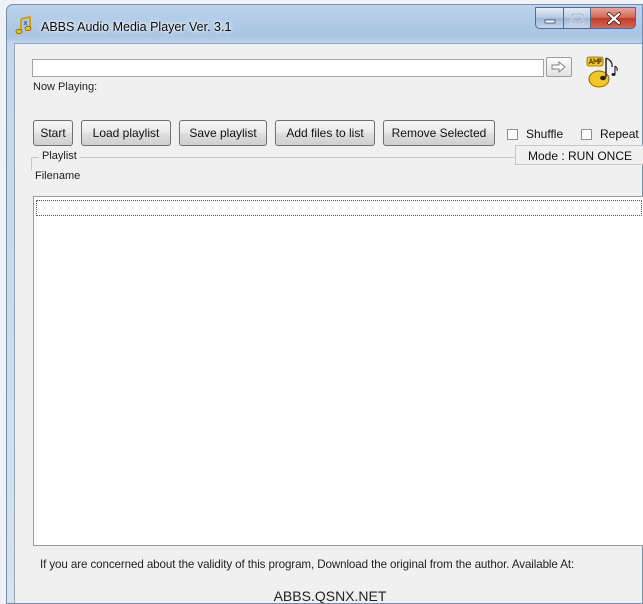 Image resolution: width=643 pixels, height=604 pixels. Describe the element at coordinates (549, 18) in the screenshot. I see `minimize-button` at that location.